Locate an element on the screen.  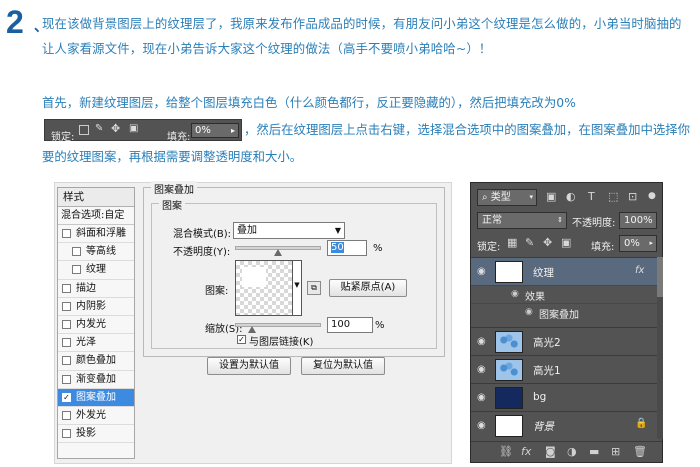
layer-row: ◉ 背景 🔒 is located at coordinates (564, 425).